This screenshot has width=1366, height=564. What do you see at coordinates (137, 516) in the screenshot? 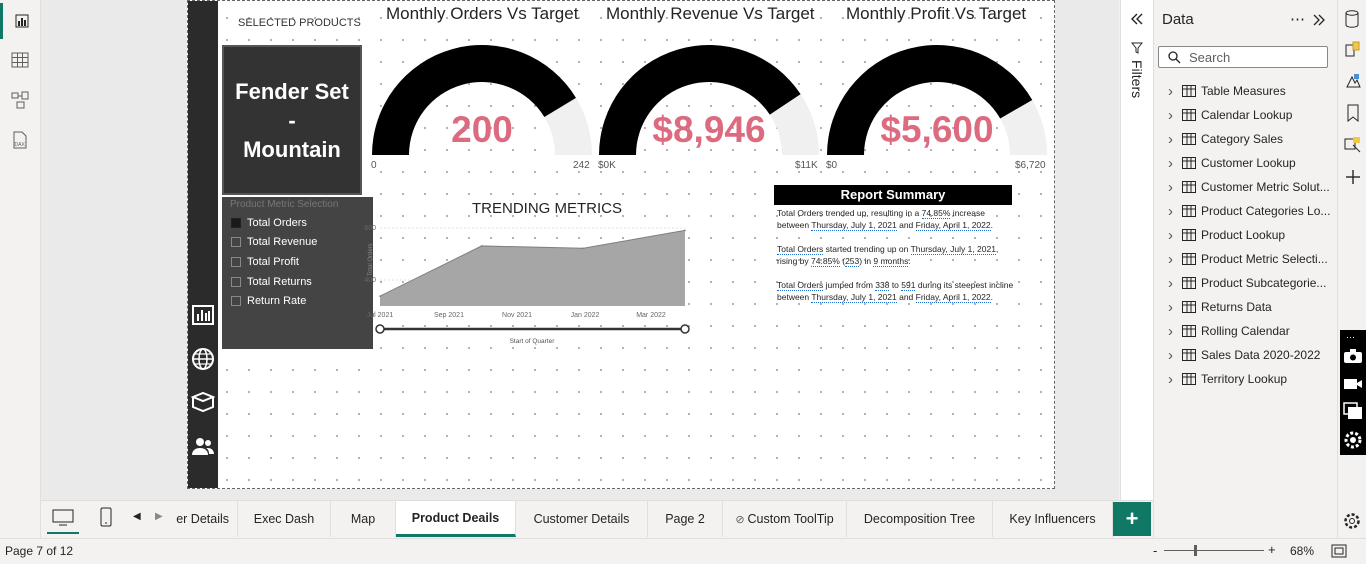
I see `tabs-scroll-left-icon: ◀` at bounding box center [137, 516].